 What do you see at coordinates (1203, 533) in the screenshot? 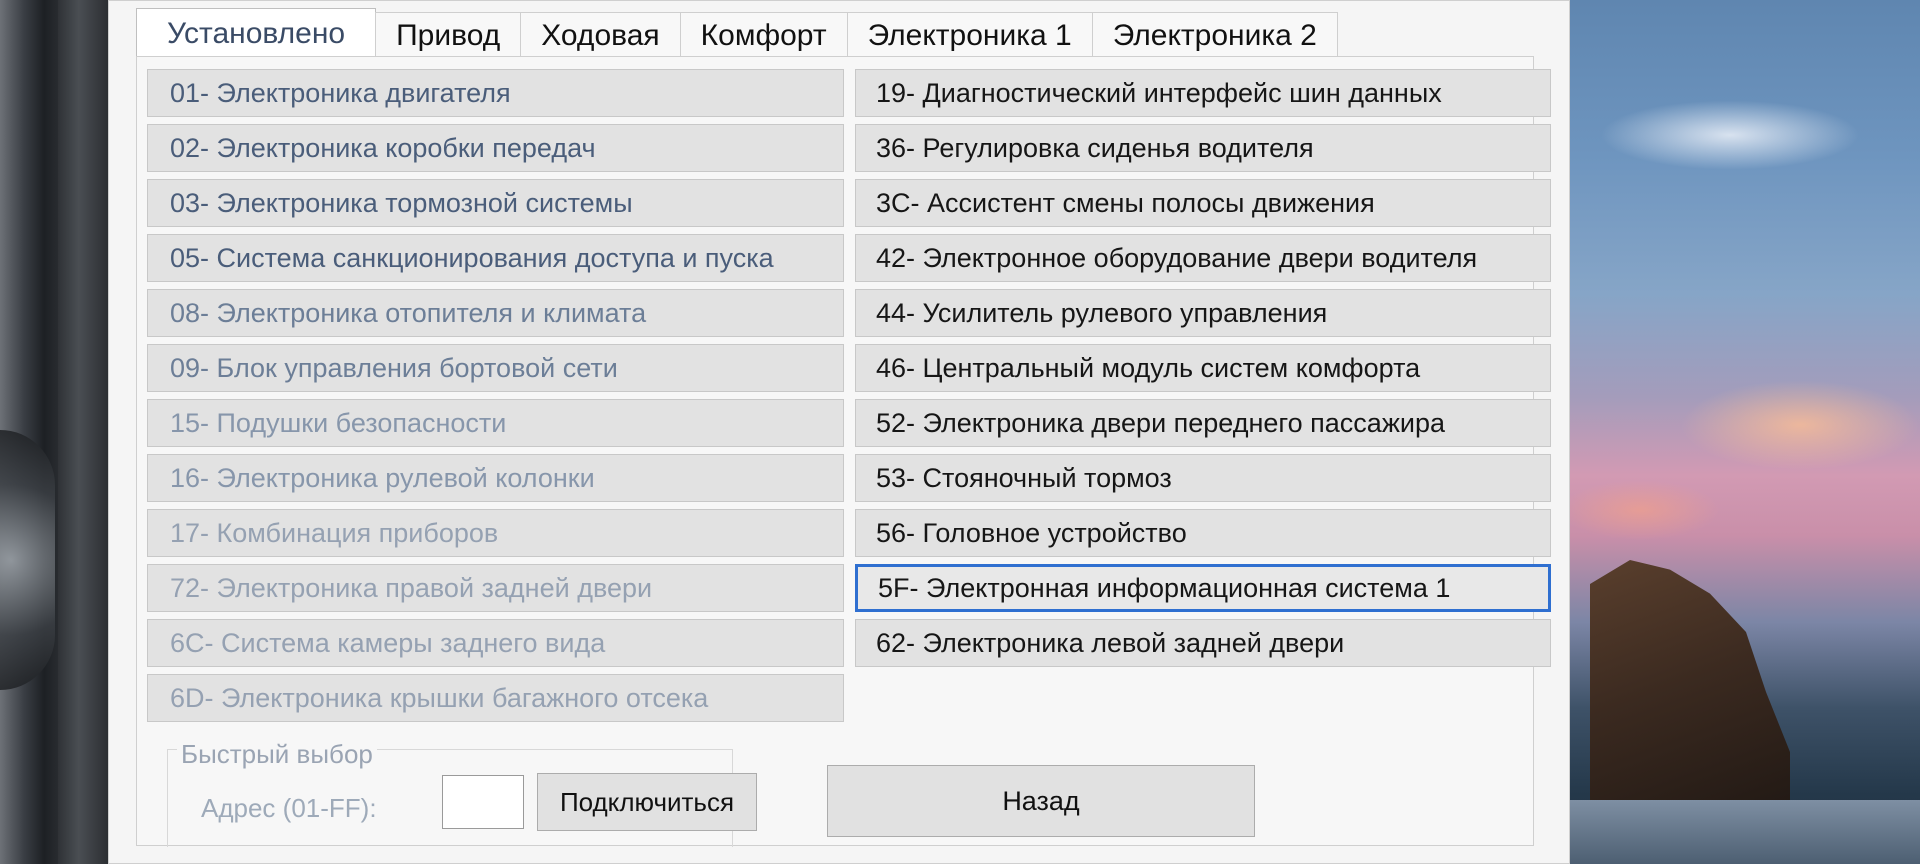
I see `module-button-56: 56- Головное устройство` at bounding box center [1203, 533].